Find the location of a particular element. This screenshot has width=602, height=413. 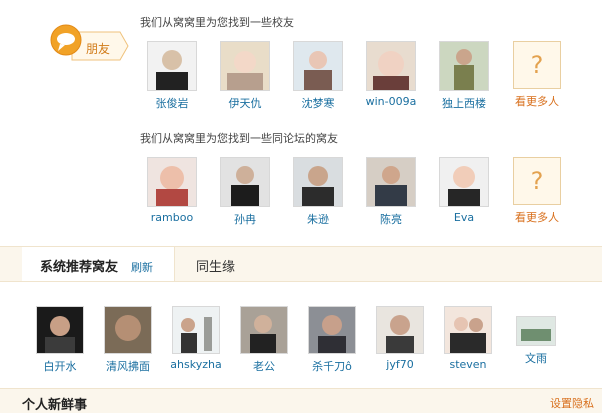

badge-label: 朋友 is located at coordinates (98, 49).